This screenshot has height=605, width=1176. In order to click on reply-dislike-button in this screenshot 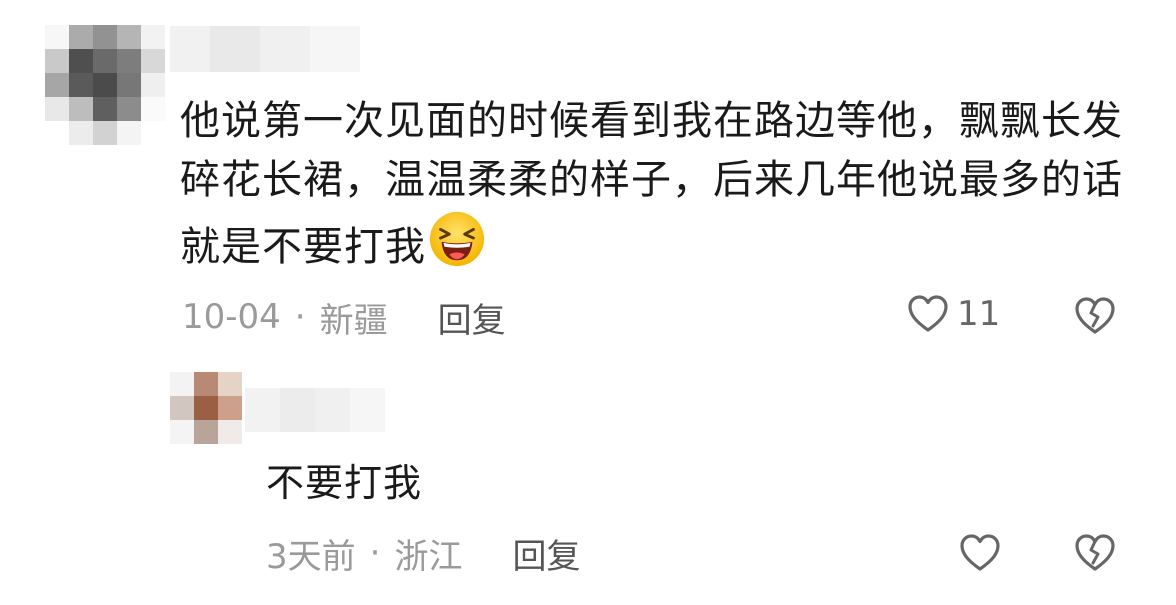, I will do `click(1095, 553)`.